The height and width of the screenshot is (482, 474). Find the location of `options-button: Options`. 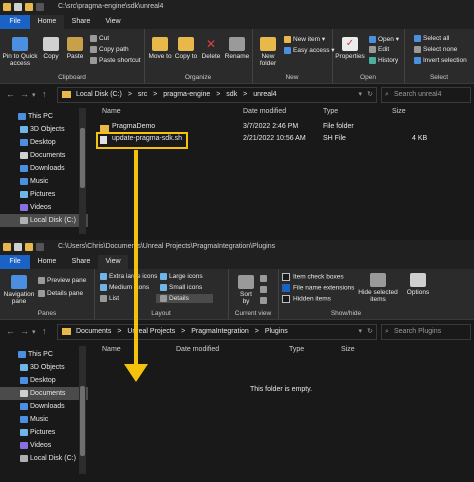

options-button: Options is located at coordinates (418, 284).